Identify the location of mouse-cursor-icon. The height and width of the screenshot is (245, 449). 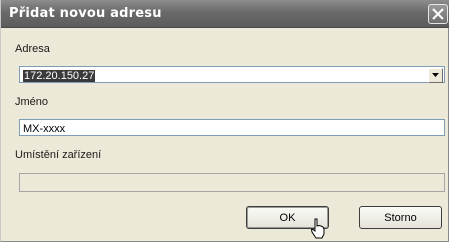
(318, 231).